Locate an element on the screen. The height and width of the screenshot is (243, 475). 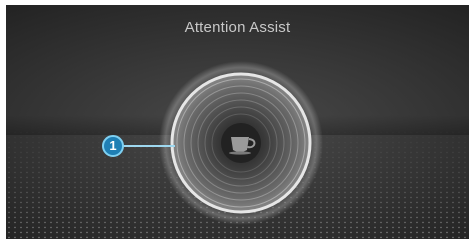
callout-leader-line is located at coordinates (149, 146).